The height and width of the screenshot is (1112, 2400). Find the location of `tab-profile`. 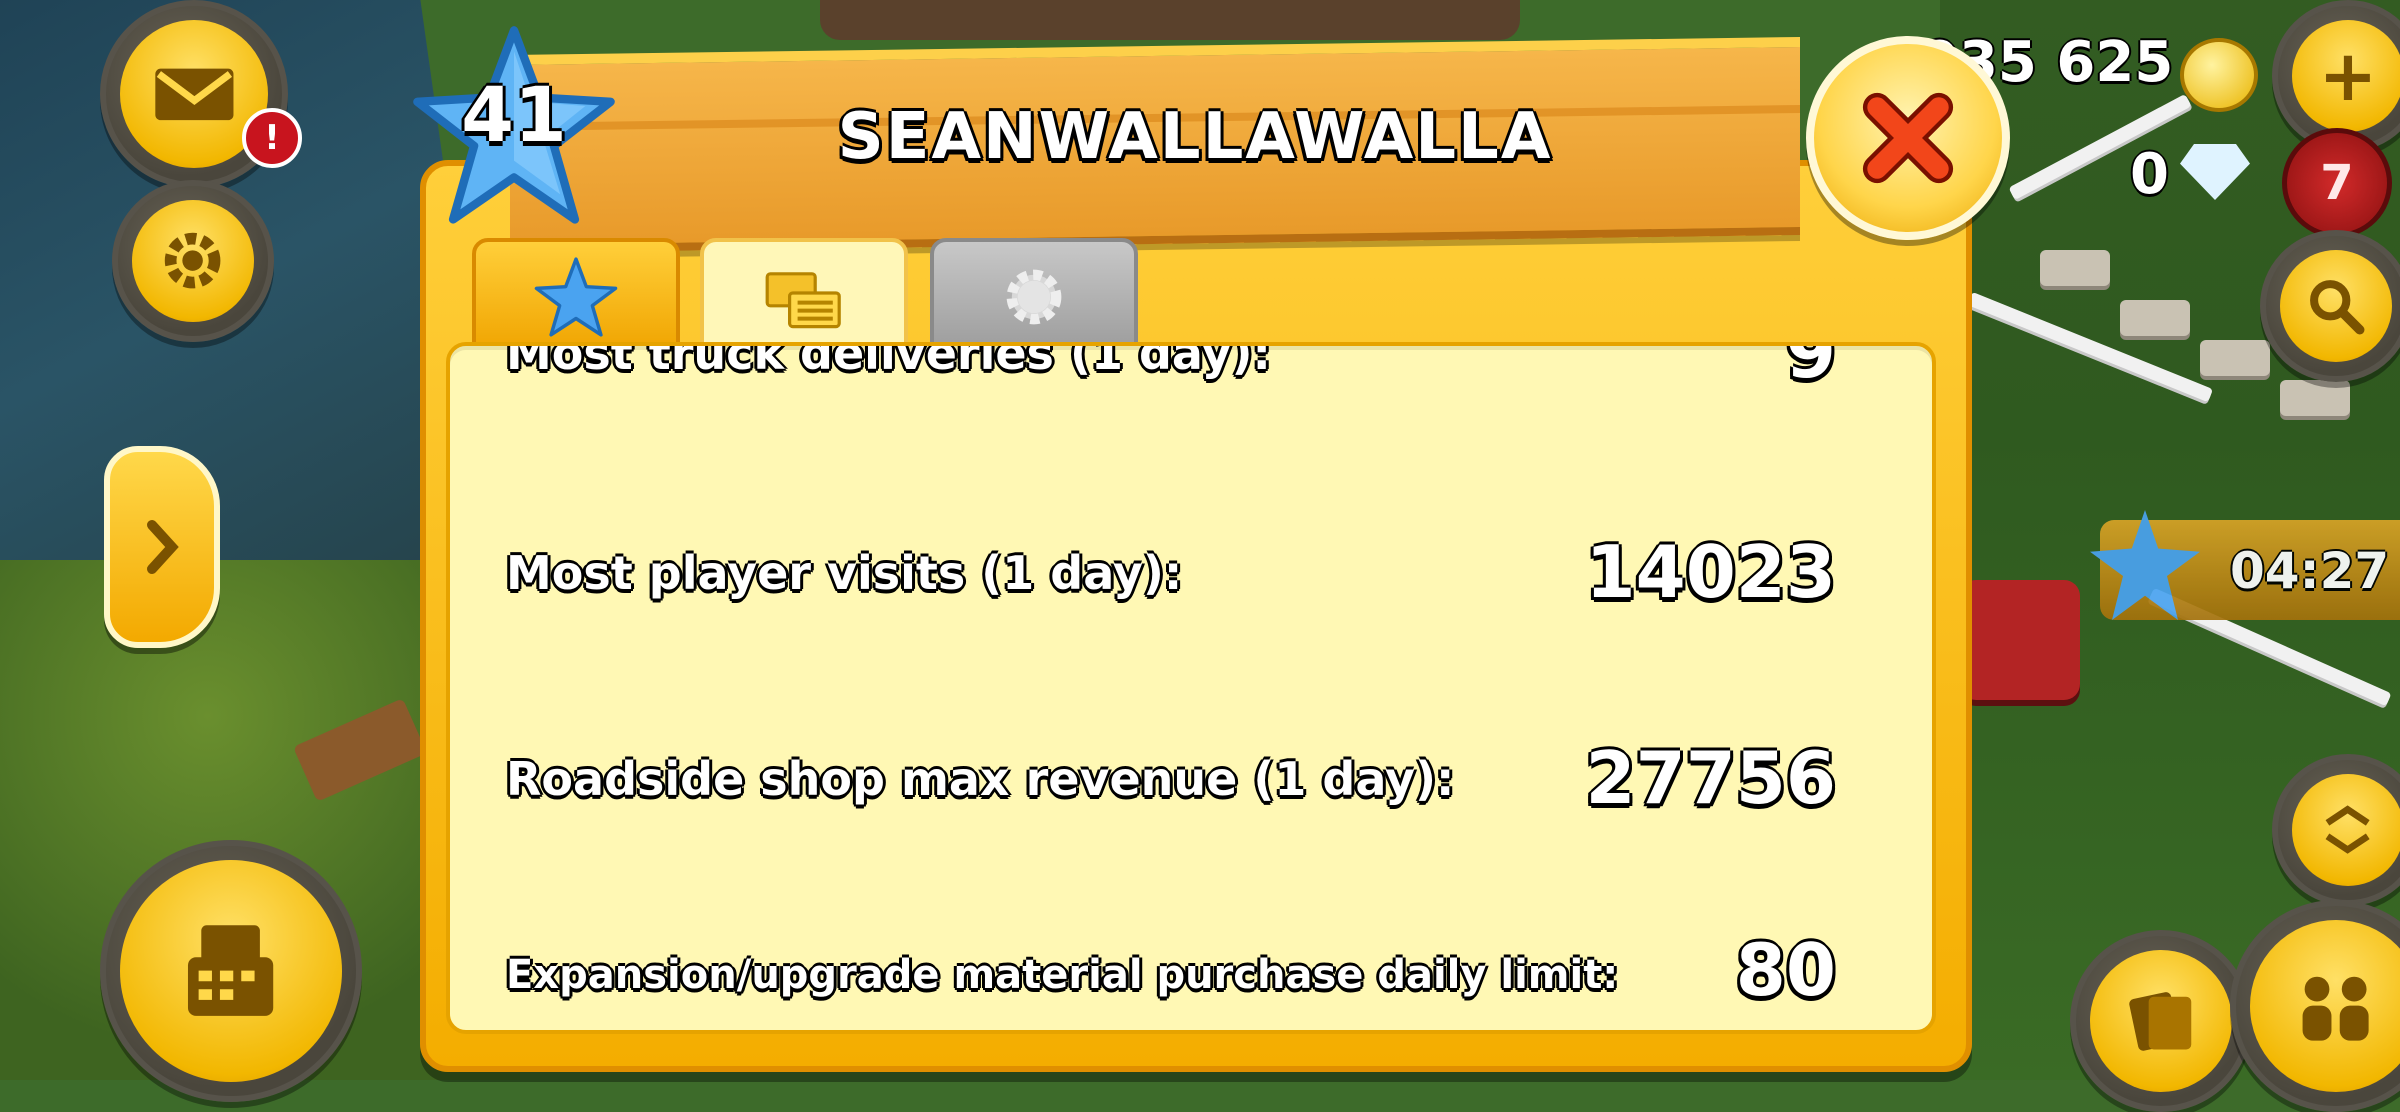

tab-profile is located at coordinates (576, 297).